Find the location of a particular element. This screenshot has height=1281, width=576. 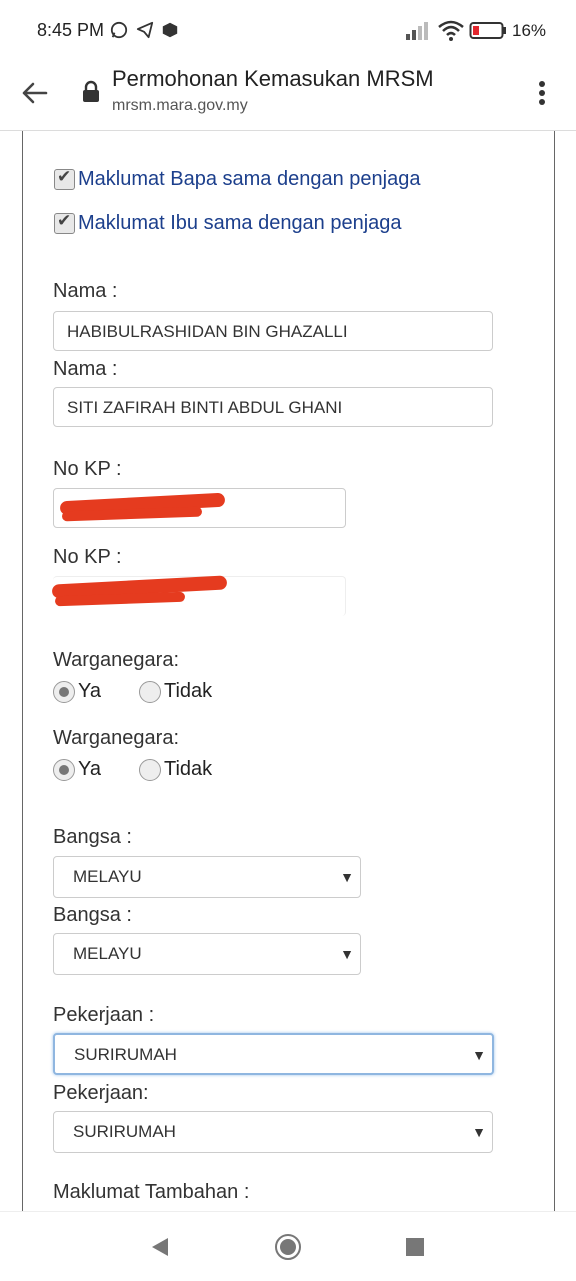

status-time: 8:45 PM is located at coordinates (71, 30).